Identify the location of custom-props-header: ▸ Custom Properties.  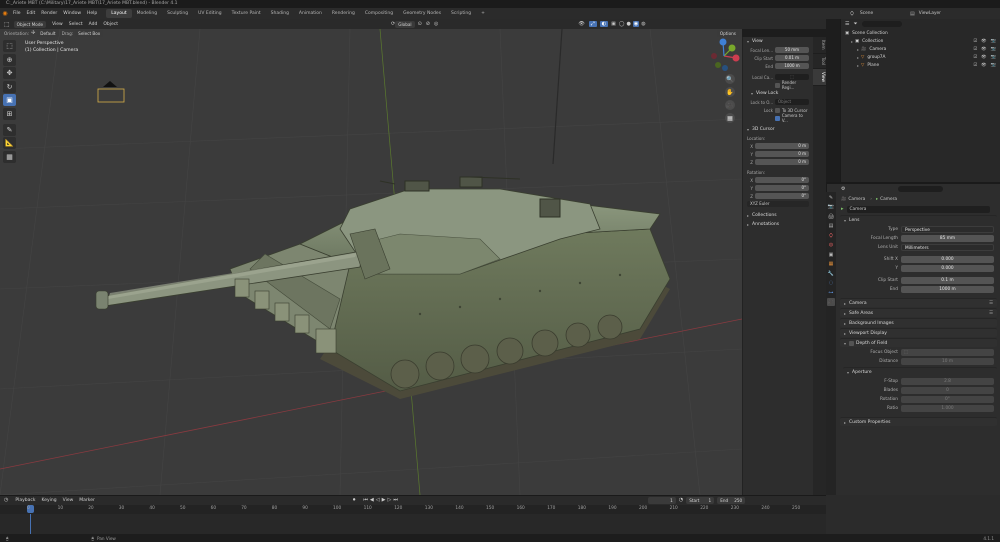
(918, 421).